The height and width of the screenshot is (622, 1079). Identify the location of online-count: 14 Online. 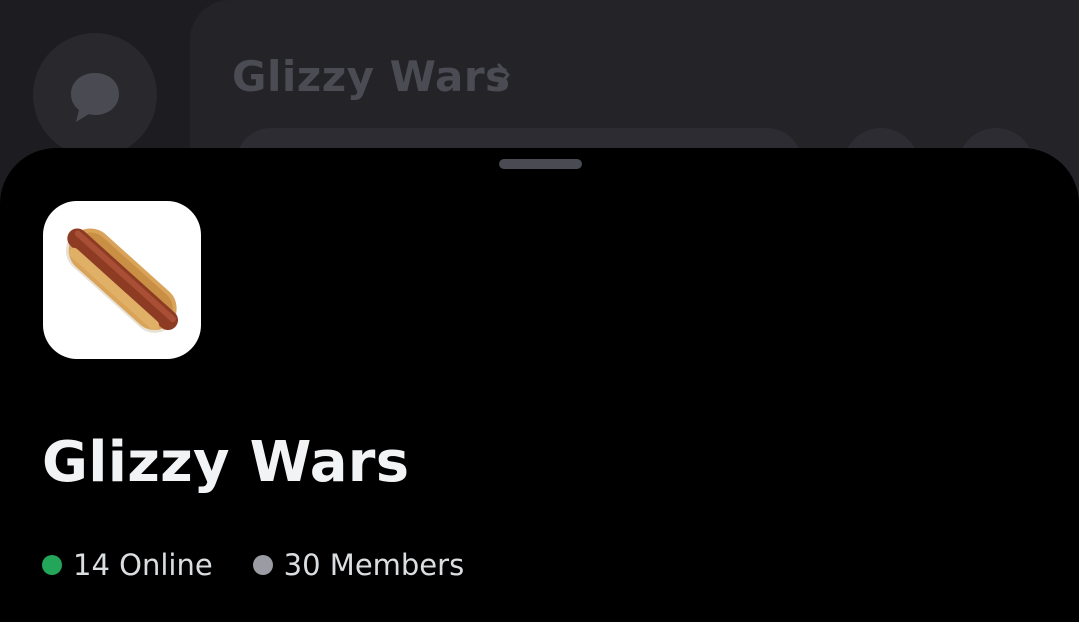
(127, 565).